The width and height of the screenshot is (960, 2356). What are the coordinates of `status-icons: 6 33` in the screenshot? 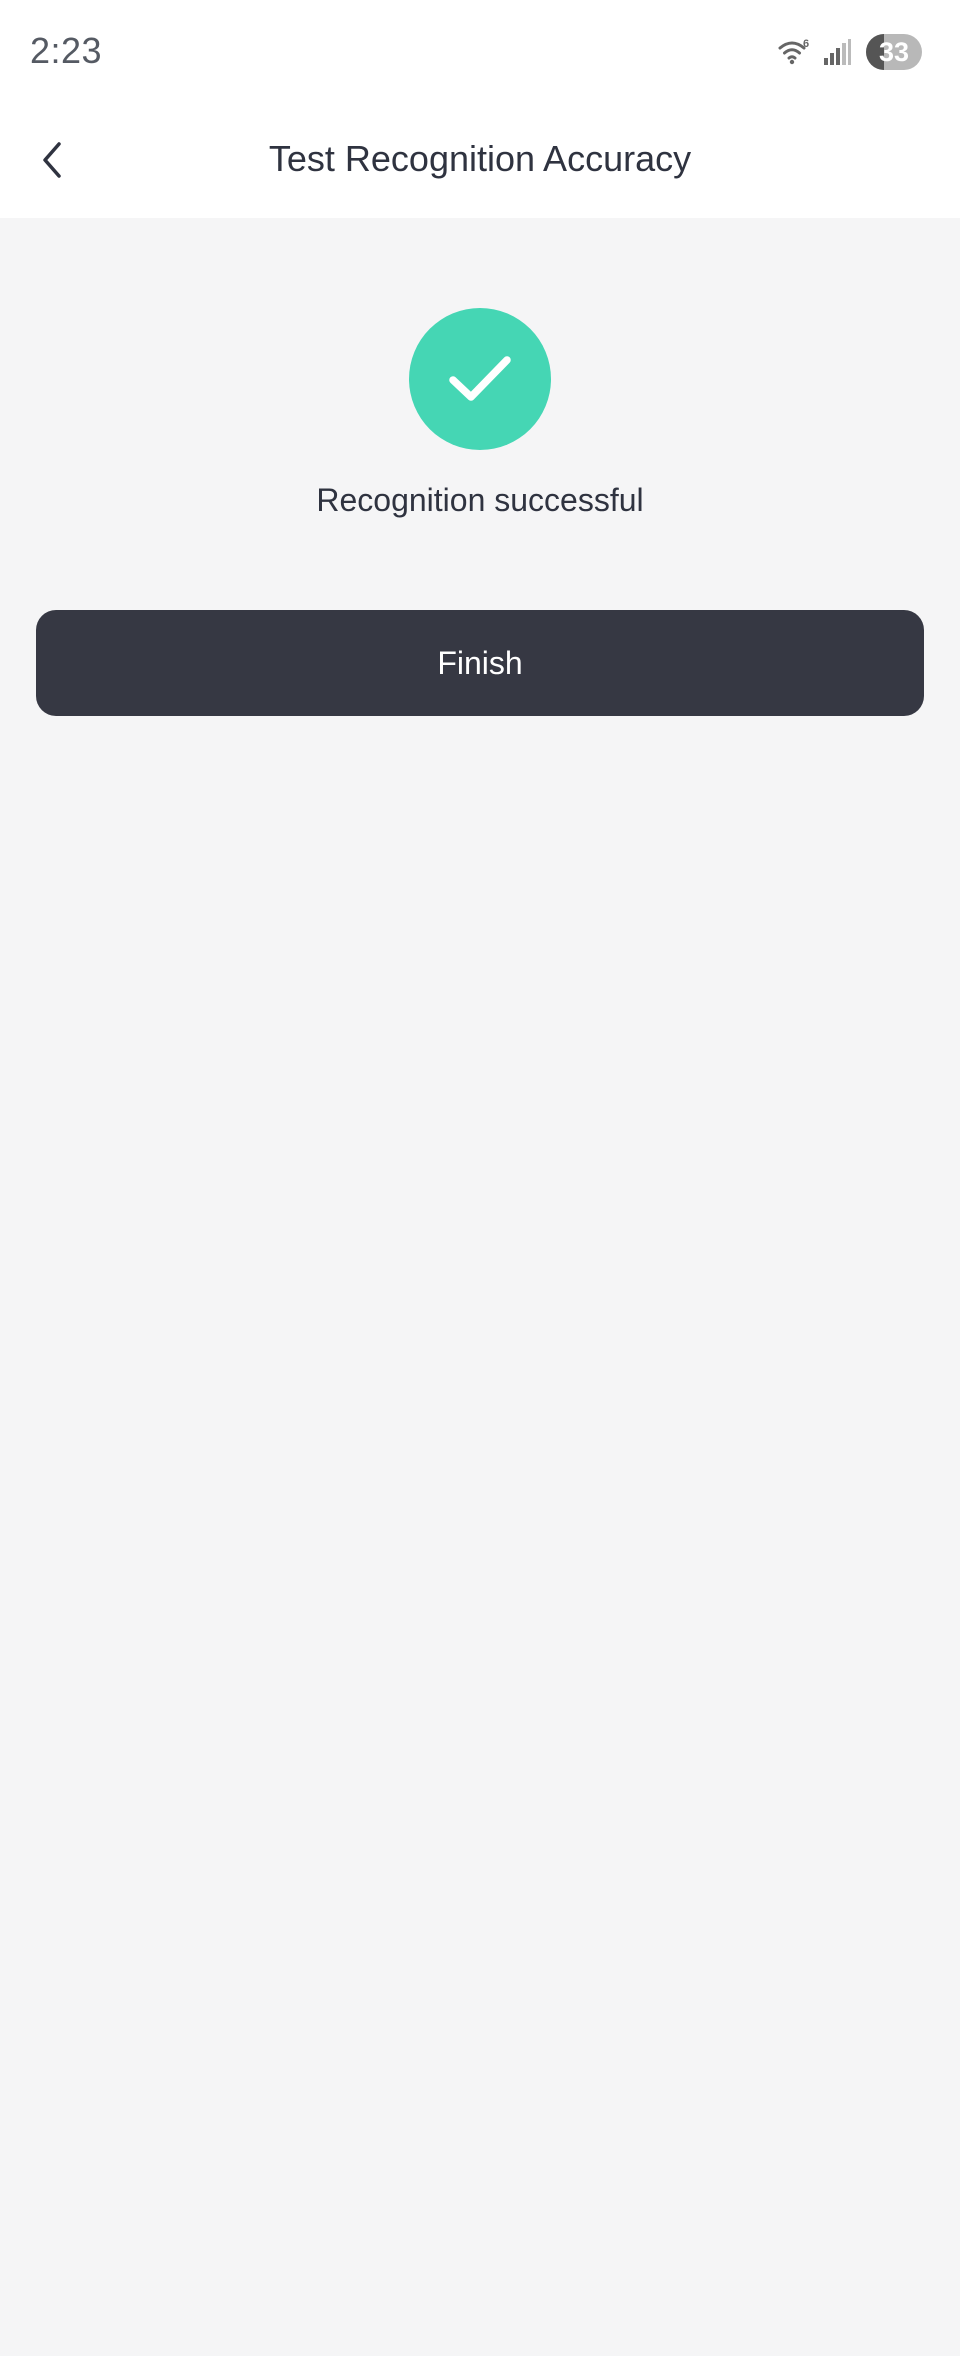 It's located at (850, 52).